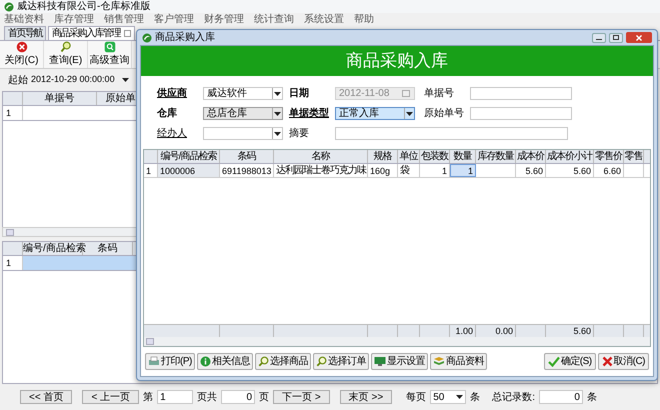  I want to click on menu-item: 客户管理, so click(174, 19).